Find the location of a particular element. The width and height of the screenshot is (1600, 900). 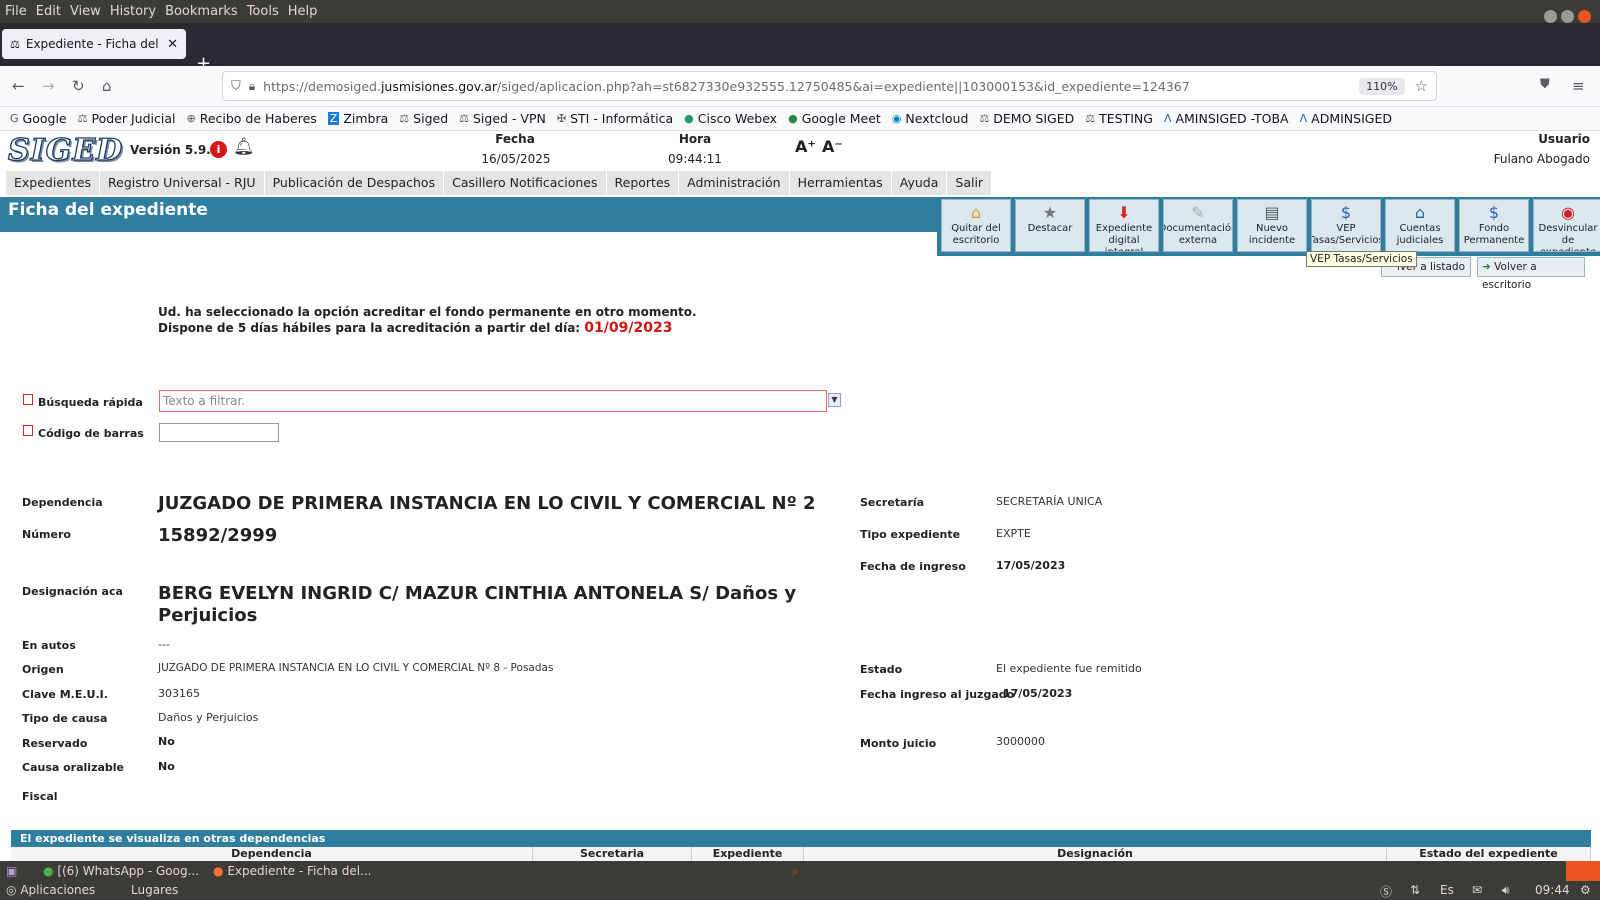

page-title: Ficha del expediente is located at coordinates (108, 210).